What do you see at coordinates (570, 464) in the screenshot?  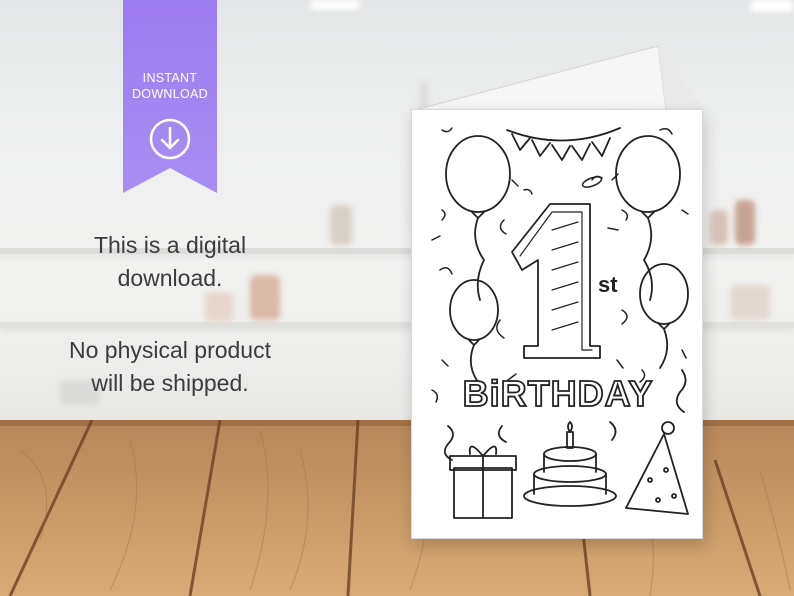 I see `birthday-cake-icon` at bounding box center [570, 464].